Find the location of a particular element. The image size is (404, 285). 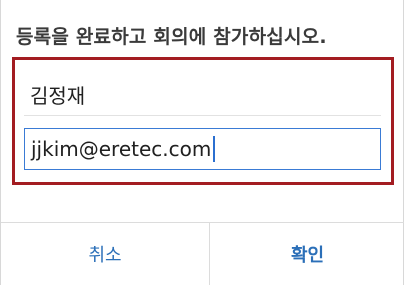

text-caret is located at coordinates (214, 149).